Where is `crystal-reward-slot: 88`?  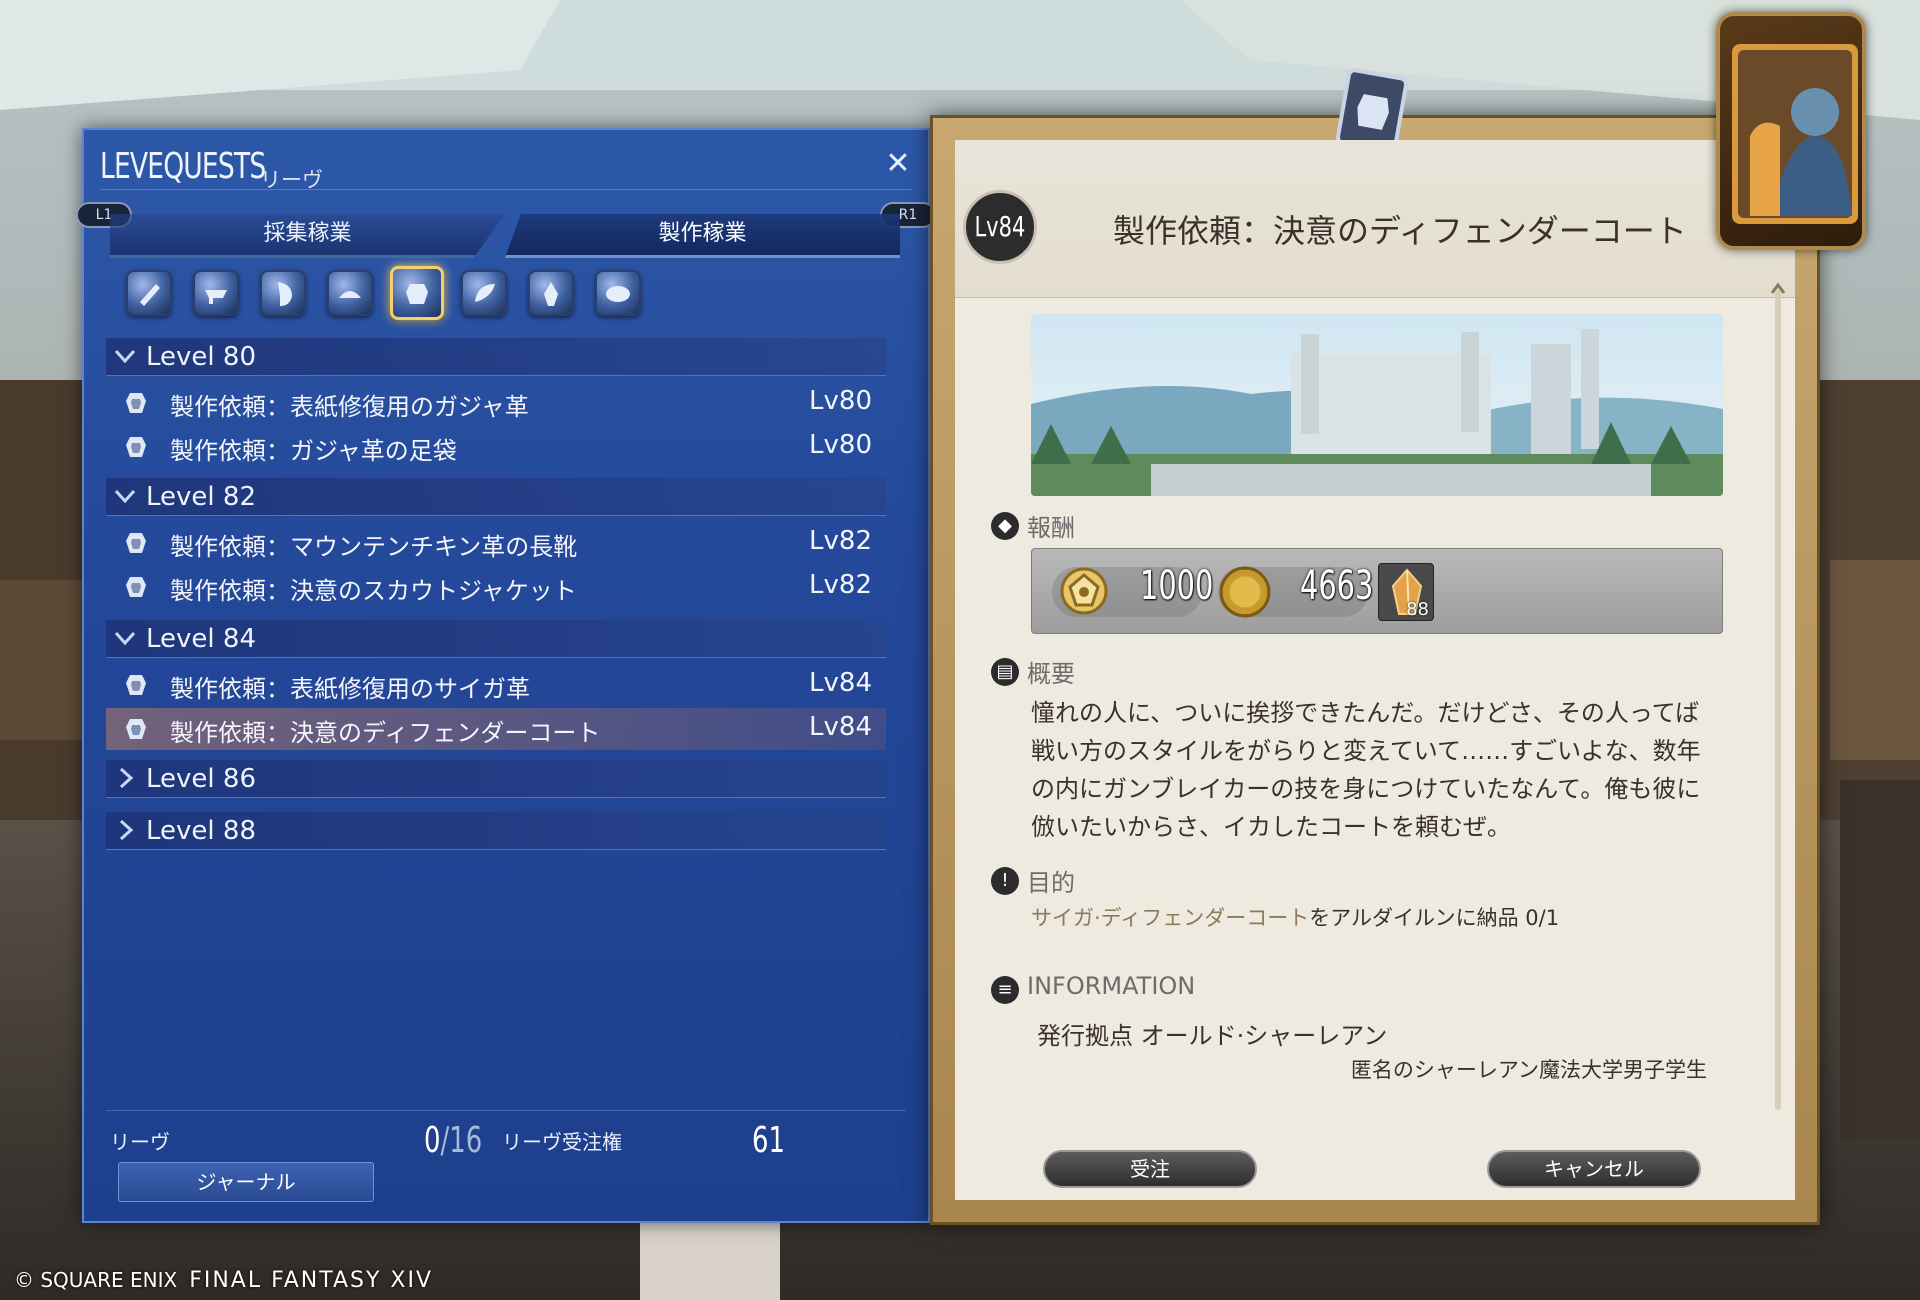 crystal-reward-slot: 88 is located at coordinates (1406, 592).